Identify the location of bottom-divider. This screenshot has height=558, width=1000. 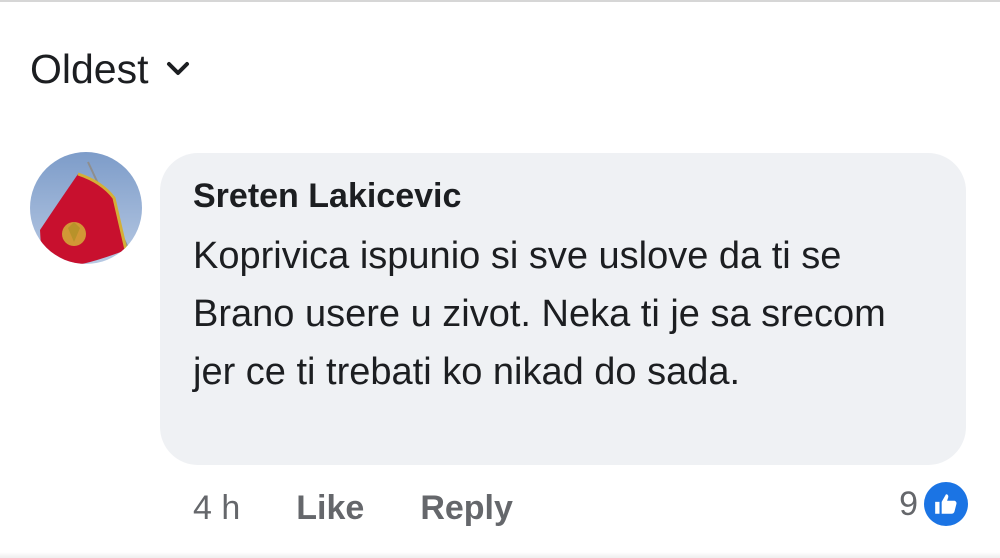
(500, 555).